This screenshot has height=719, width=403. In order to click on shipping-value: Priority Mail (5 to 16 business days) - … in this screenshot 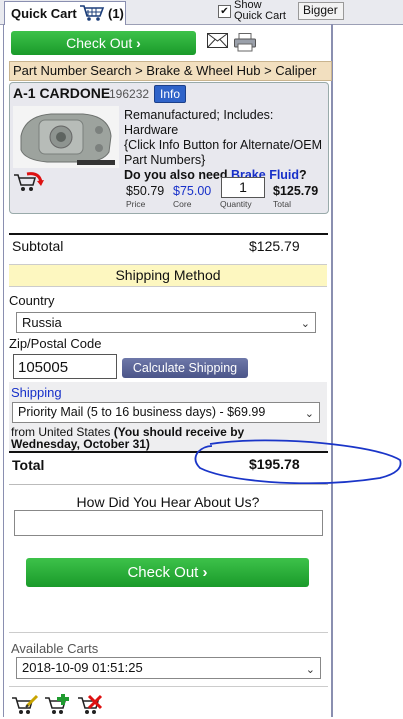, I will do `click(142, 412)`.